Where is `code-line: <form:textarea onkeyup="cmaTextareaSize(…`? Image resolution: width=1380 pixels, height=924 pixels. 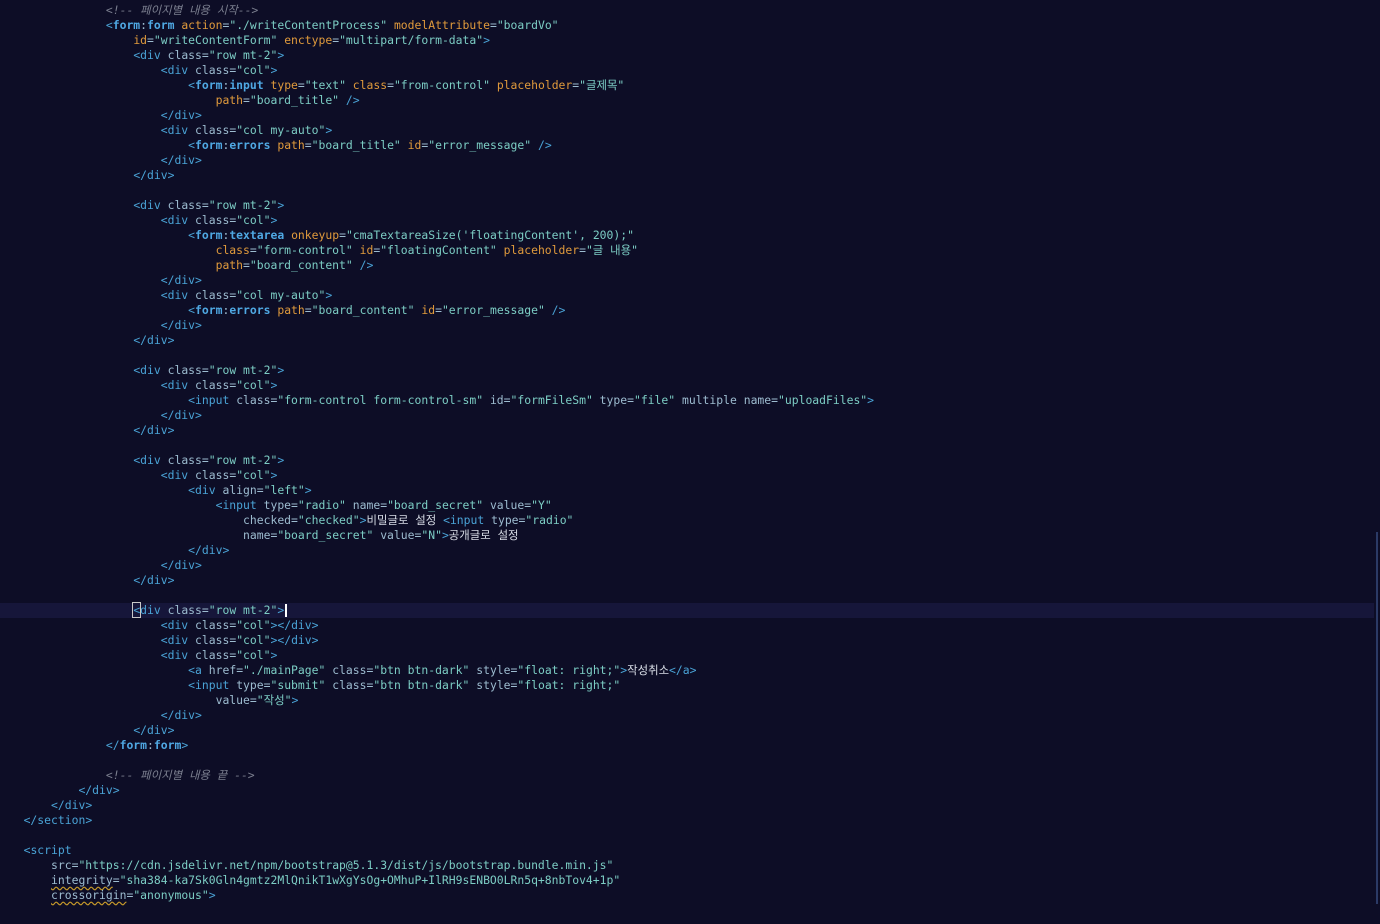 code-line: <form:textarea onkeyup="cmaTextareaSize(… is located at coordinates (687, 235).